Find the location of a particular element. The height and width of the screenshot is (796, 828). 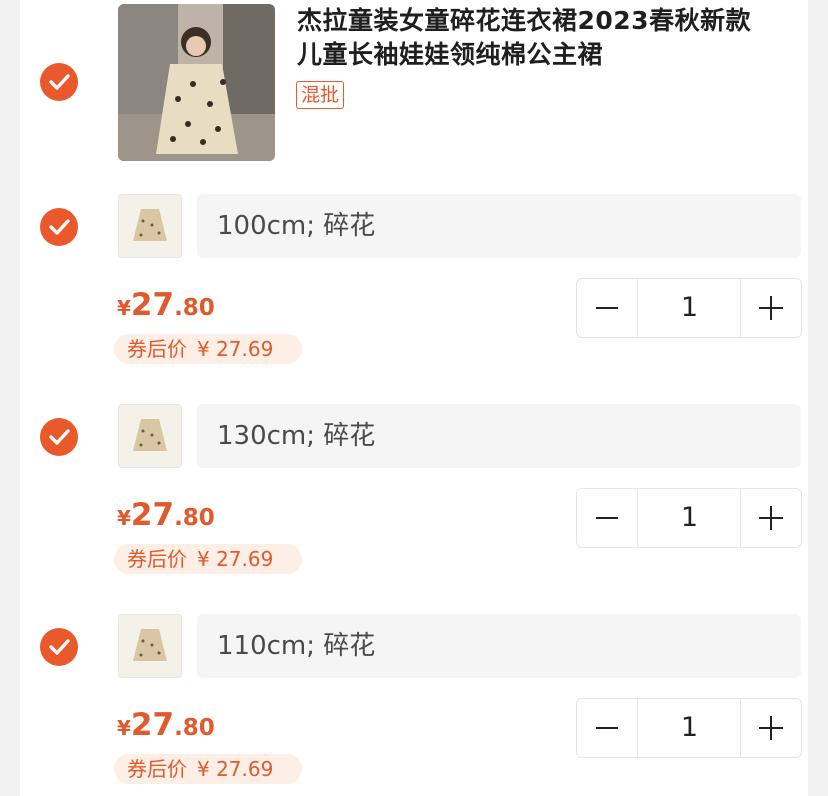

mixed-batch-badge: 混批 is located at coordinates (320, 95).